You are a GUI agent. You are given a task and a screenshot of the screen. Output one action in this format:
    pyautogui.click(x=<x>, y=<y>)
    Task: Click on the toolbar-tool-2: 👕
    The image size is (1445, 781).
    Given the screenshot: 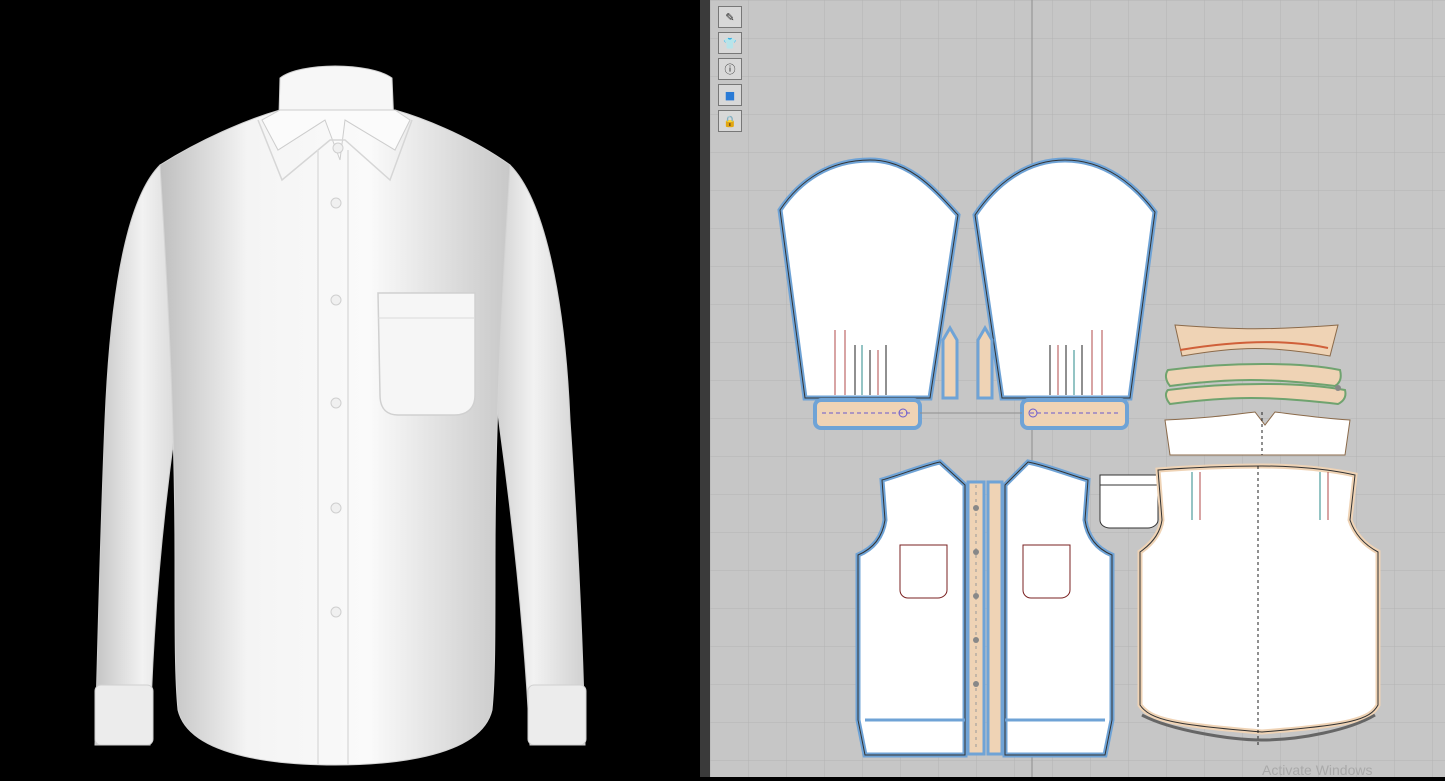 What is the action you would take?
    pyautogui.click(x=730, y=43)
    